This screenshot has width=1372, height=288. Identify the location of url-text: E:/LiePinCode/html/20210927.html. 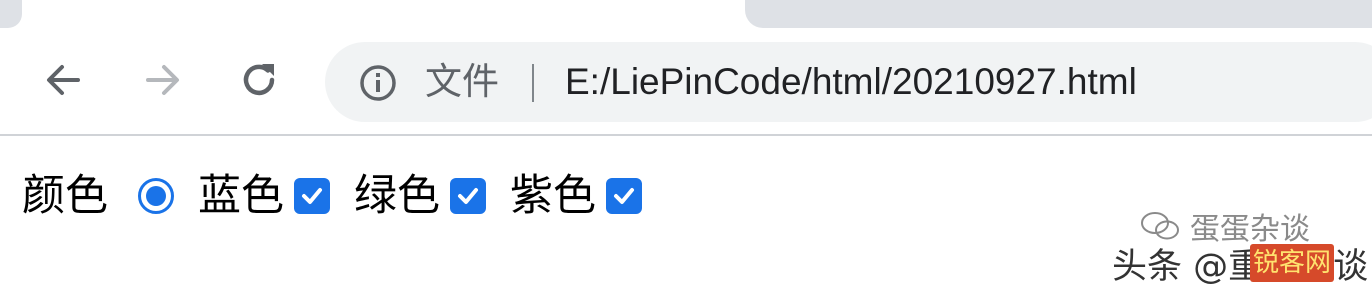
(851, 82).